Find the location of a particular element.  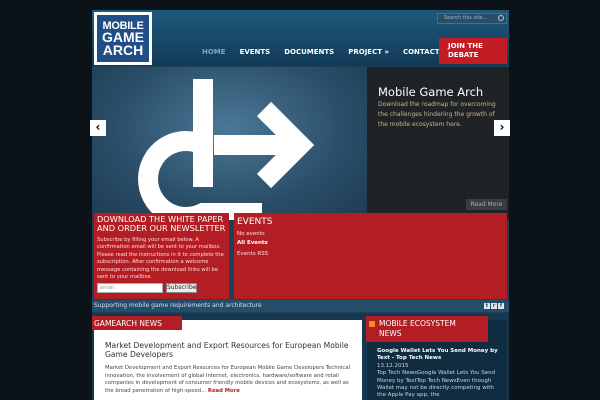

join-the-debate-button: JOIN THE DEBATE is located at coordinates (473, 51).